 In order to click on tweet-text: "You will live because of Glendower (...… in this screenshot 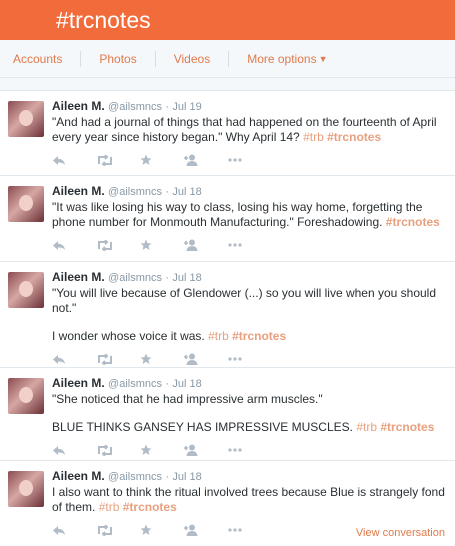, I will do `click(244, 300)`.